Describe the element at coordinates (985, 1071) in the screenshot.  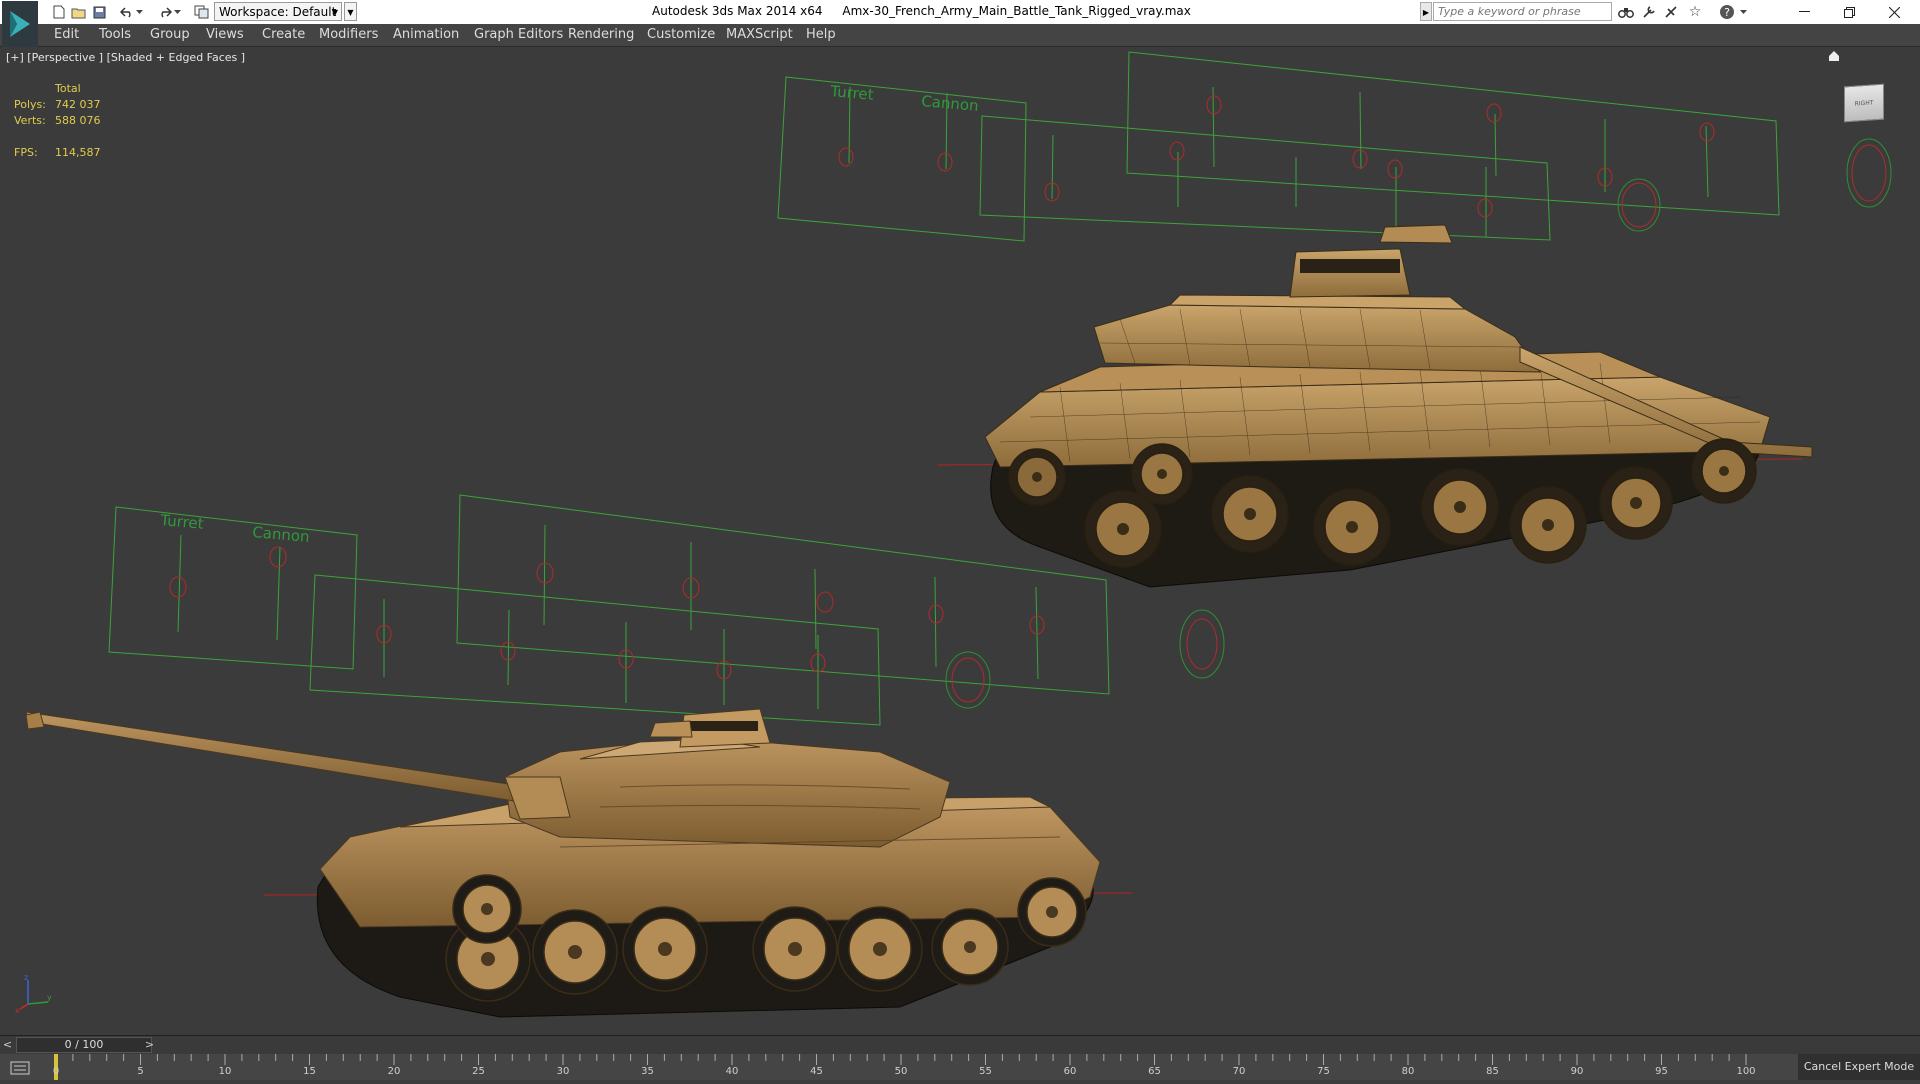
I see `timeline-tick-label: 55` at that location.